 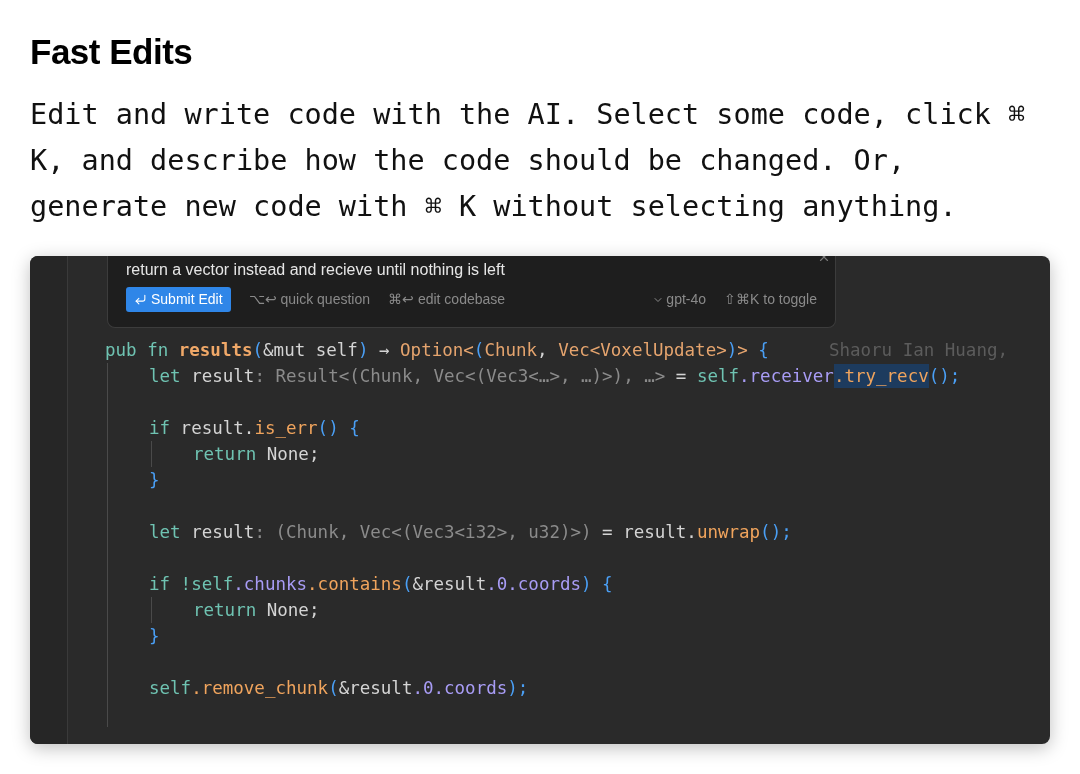 I want to click on shortcut-hint: ⌘↩ edit codebase, so click(x=447, y=299).